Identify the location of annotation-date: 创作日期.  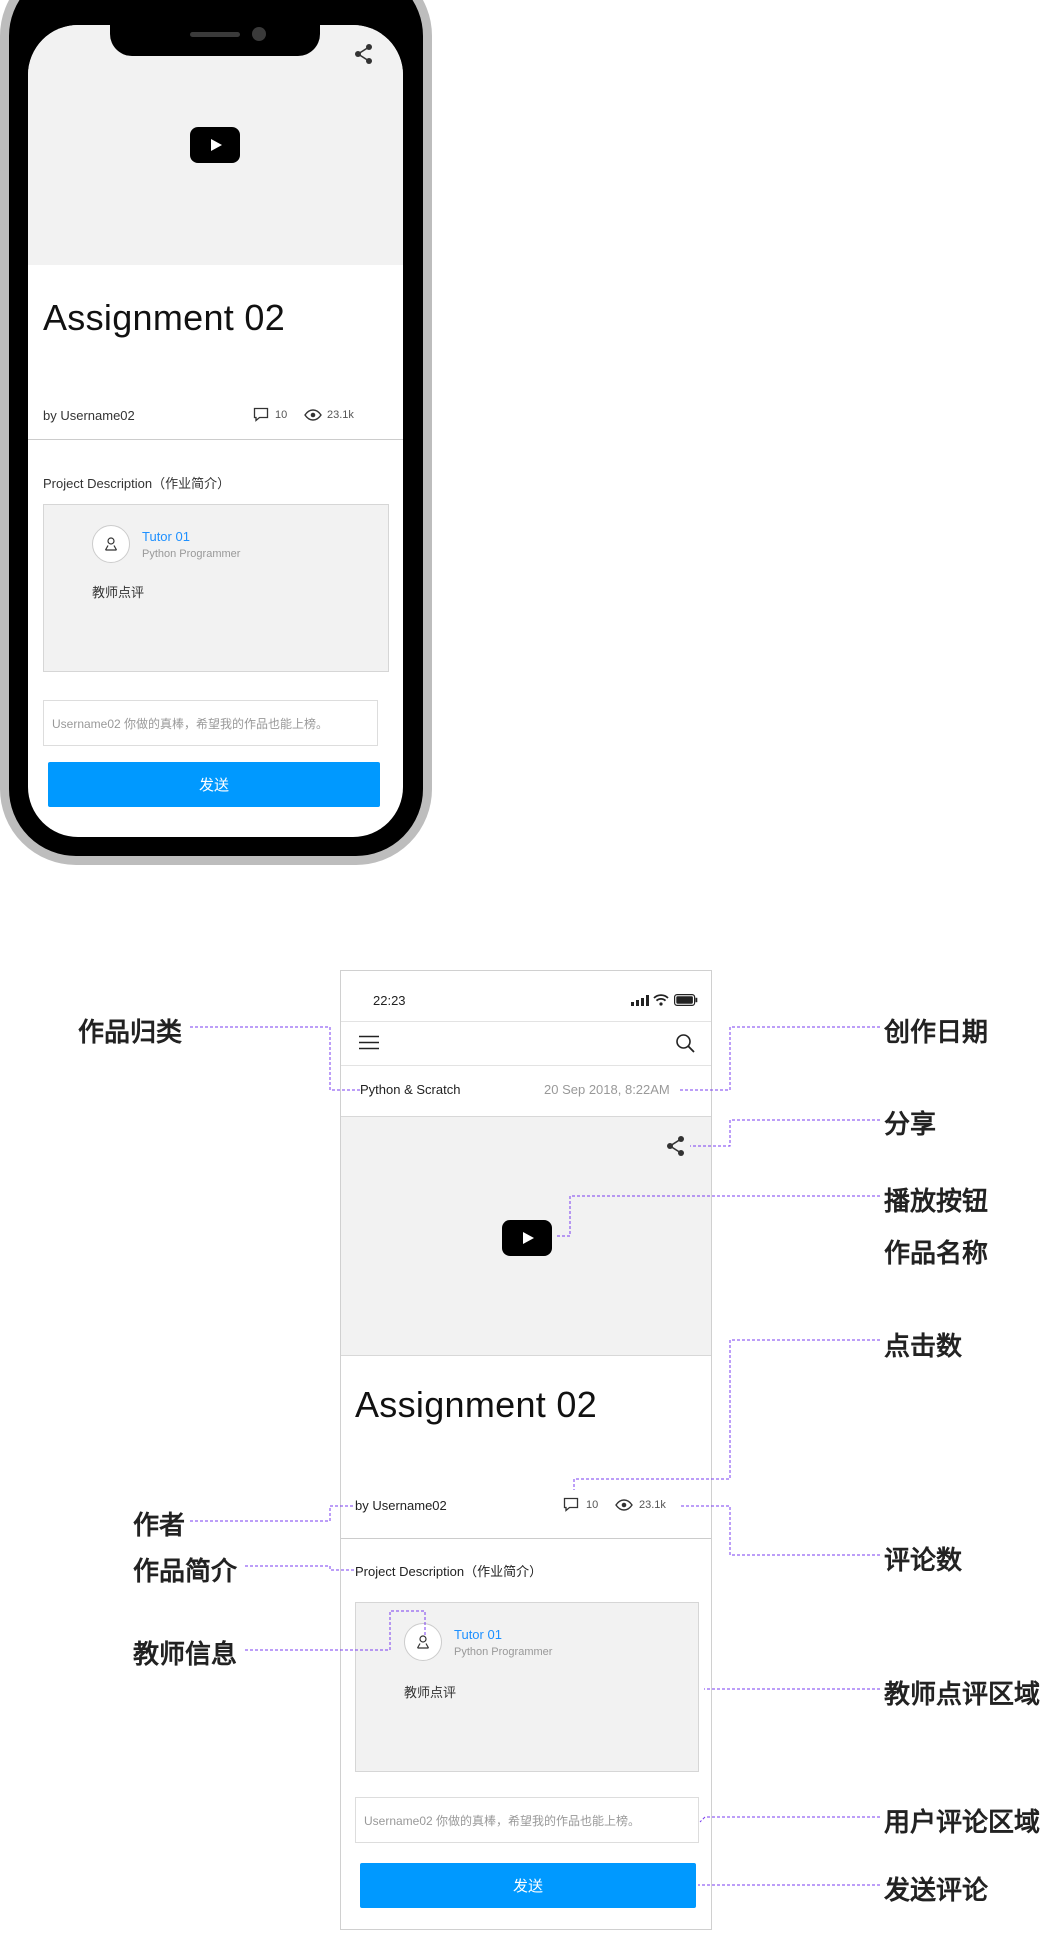
(936, 1032).